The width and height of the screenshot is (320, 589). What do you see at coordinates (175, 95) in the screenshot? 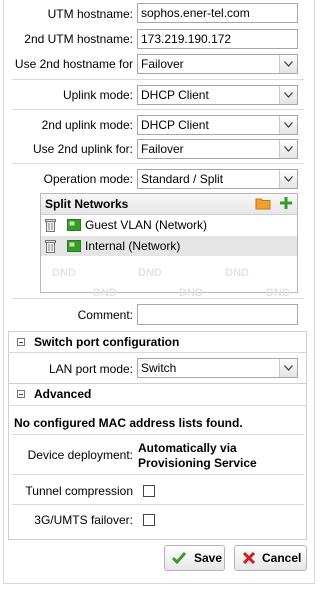
I see `uplink-mode-value: DHCP Client` at bounding box center [175, 95].